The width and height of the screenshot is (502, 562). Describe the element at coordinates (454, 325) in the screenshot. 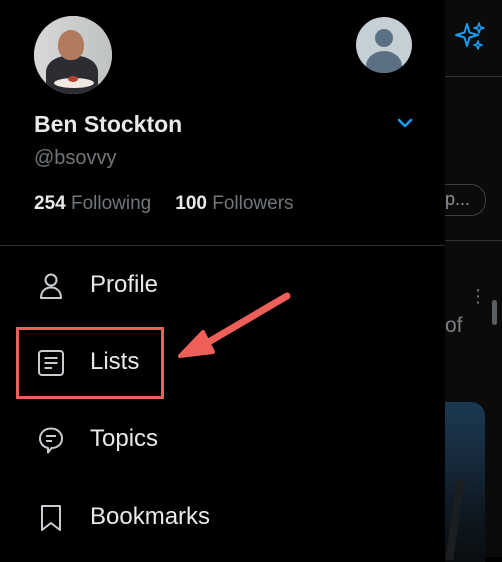

I see `peek-text: of` at that location.